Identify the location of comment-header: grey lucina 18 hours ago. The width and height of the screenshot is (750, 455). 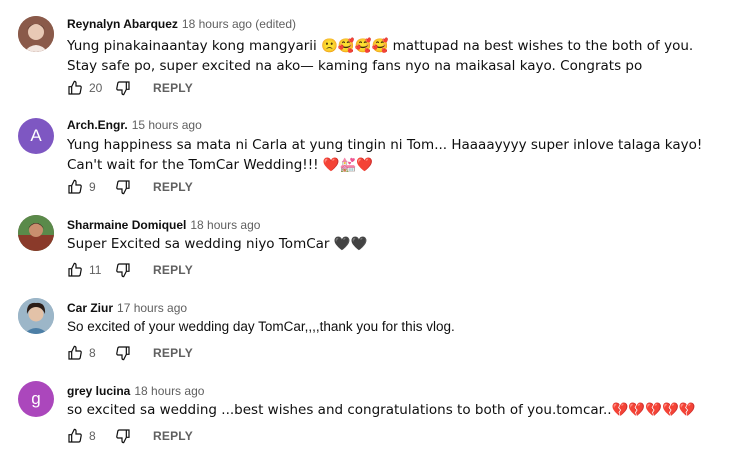
(135, 391).